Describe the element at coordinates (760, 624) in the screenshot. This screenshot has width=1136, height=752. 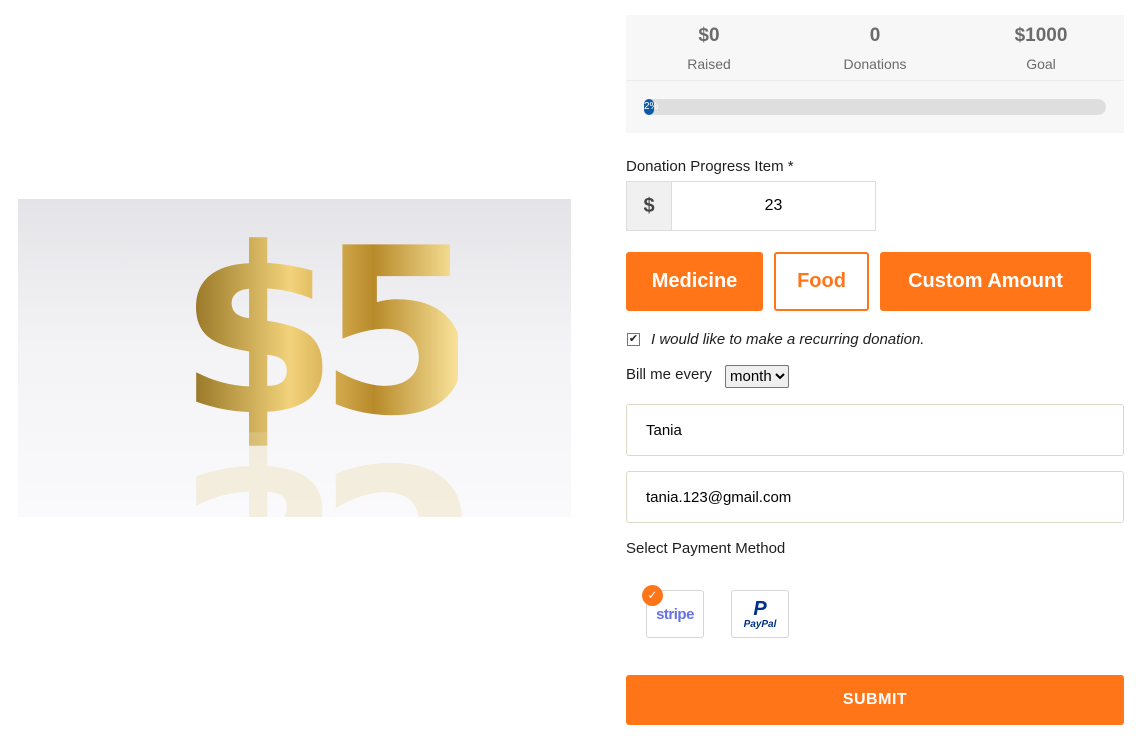
I see `paypal-logo: PayPal` at that location.